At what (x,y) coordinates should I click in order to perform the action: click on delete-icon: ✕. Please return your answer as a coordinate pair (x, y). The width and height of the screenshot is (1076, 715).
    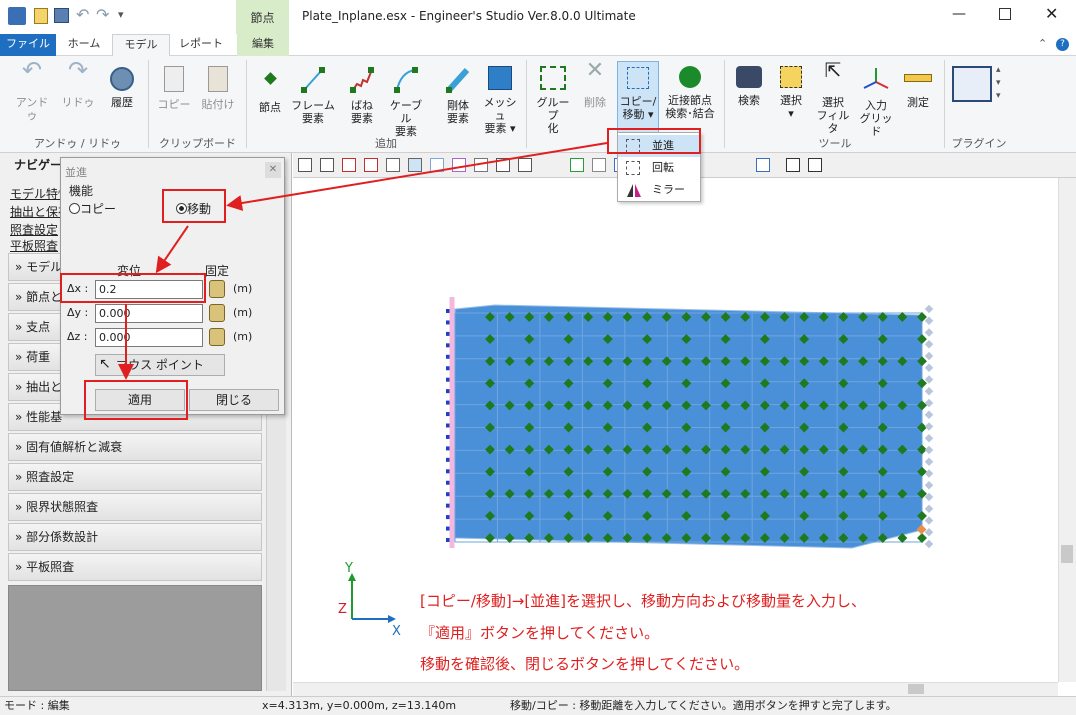
    Looking at the image, I should click on (595, 70).